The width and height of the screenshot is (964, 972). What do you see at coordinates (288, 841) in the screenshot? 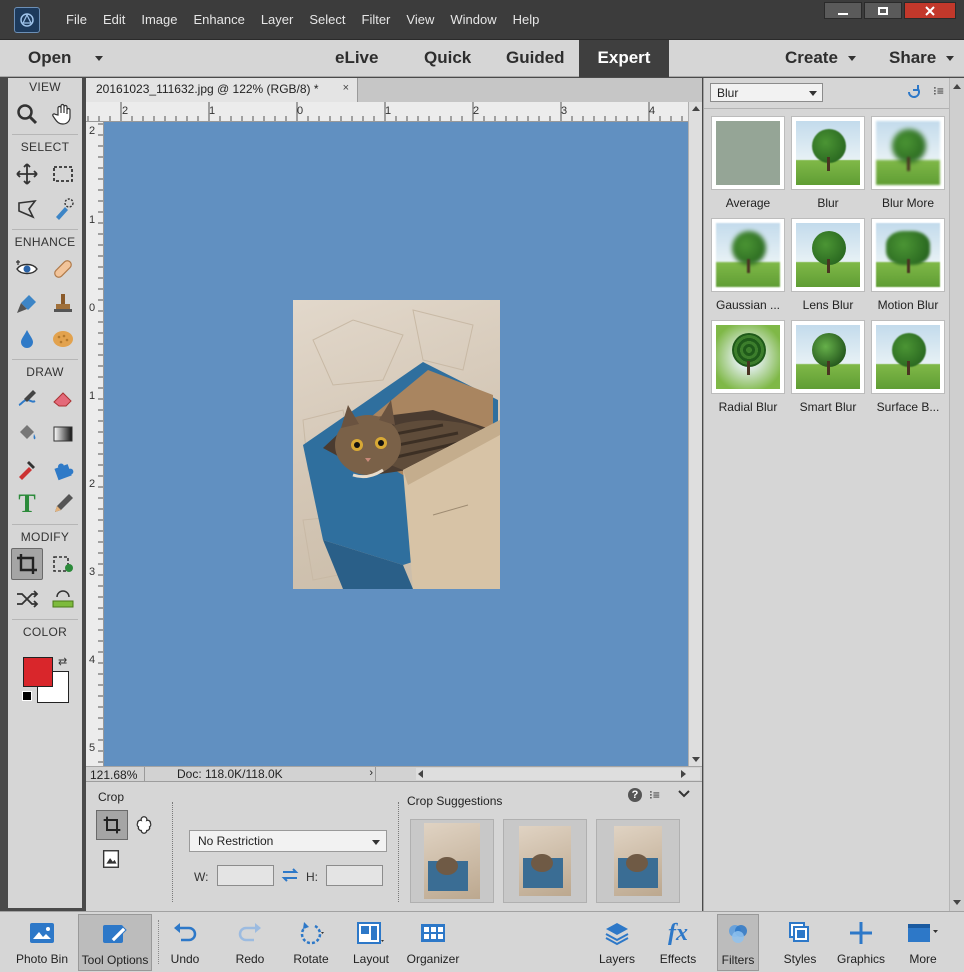
I see `crop-restriction-select: No Restriction` at bounding box center [288, 841].